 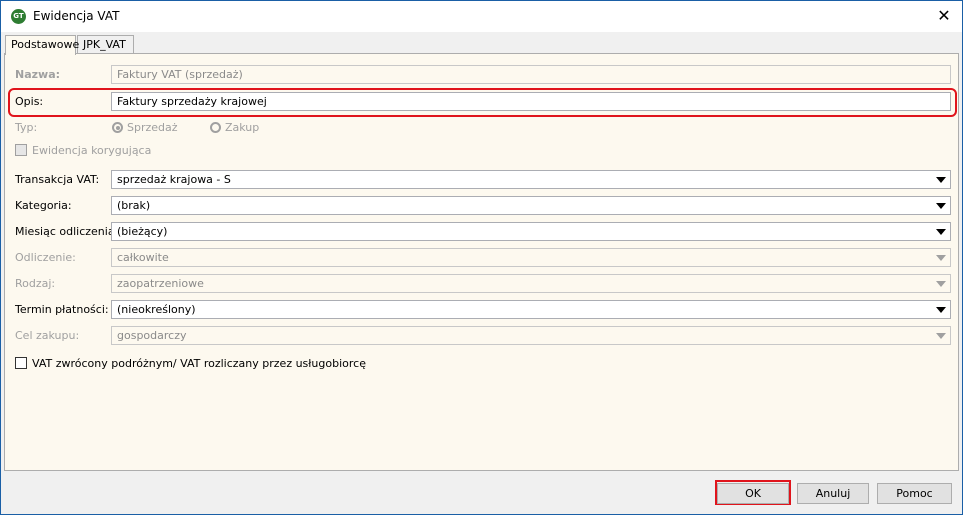 I want to click on kategoria-select: (brak), so click(x=531, y=205).